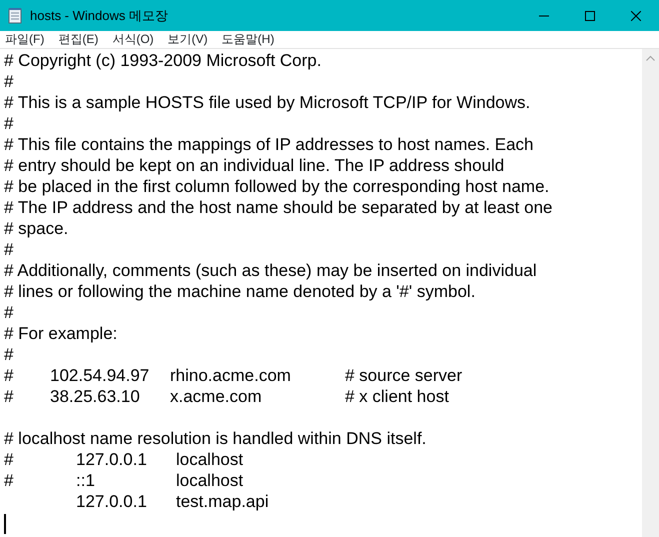  Describe the element at coordinates (61, 333) in the screenshot. I see `text-line: # For example:` at that location.